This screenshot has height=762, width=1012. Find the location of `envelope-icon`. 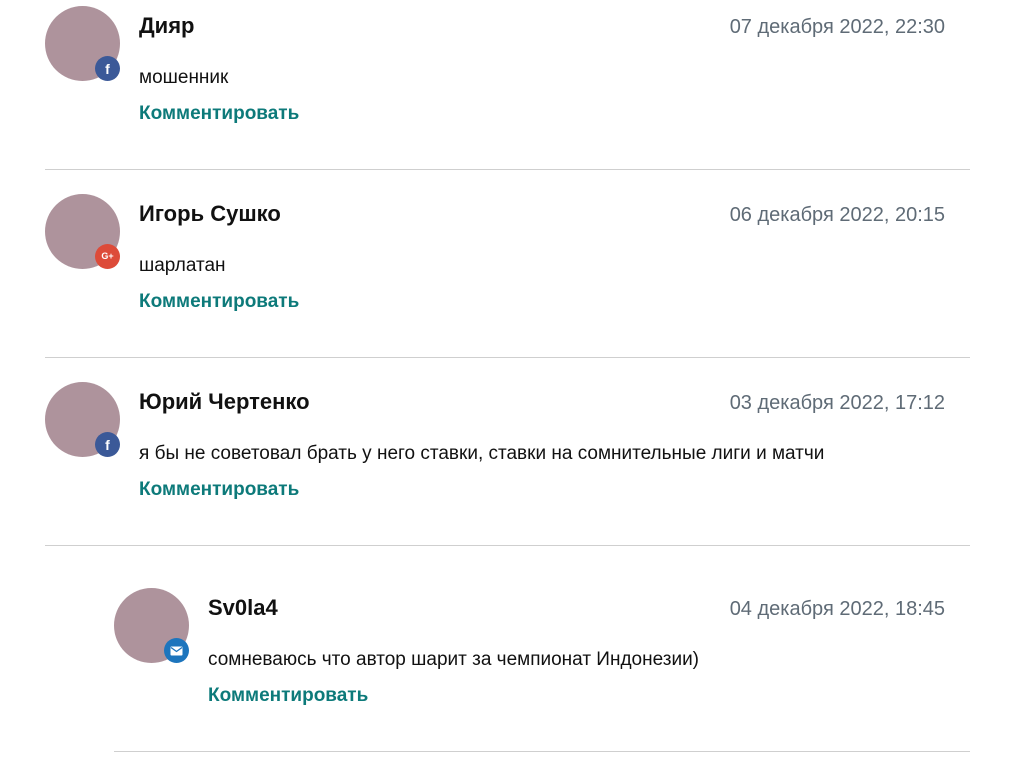

envelope-icon is located at coordinates (176, 650).